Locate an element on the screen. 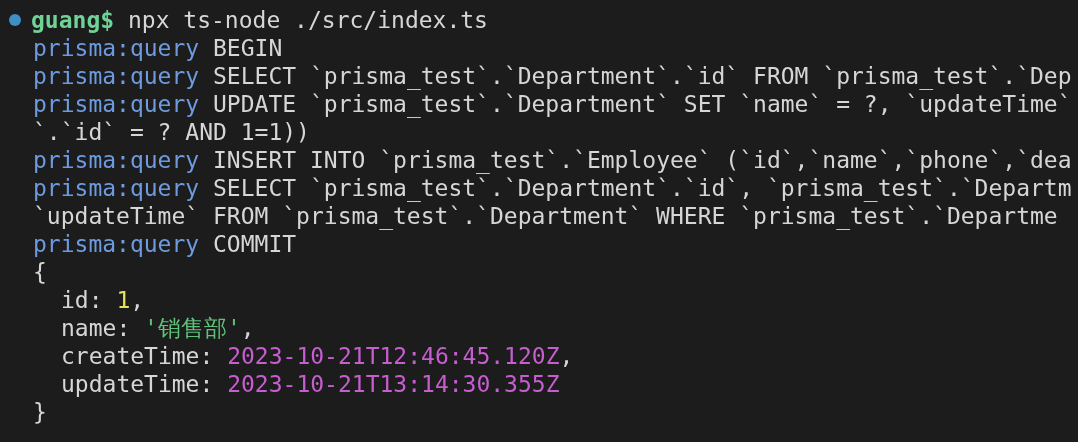  log-text: BEGIN is located at coordinates (248, 48).